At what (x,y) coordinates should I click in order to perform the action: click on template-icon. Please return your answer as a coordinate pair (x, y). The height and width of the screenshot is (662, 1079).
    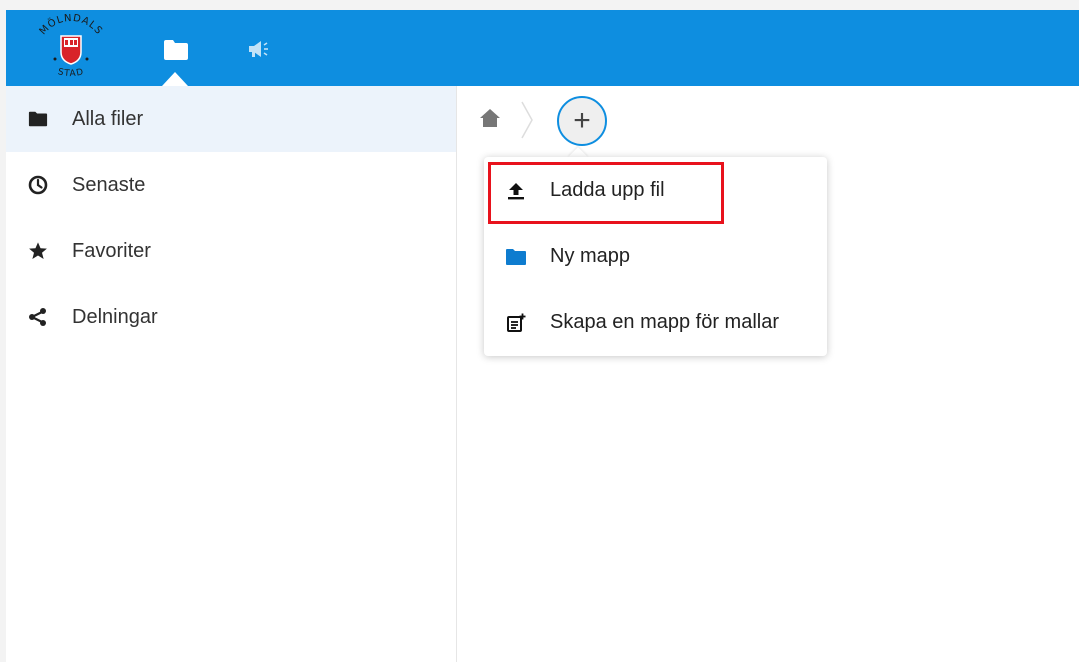
    Looking at the image, I should click on (516, 323).